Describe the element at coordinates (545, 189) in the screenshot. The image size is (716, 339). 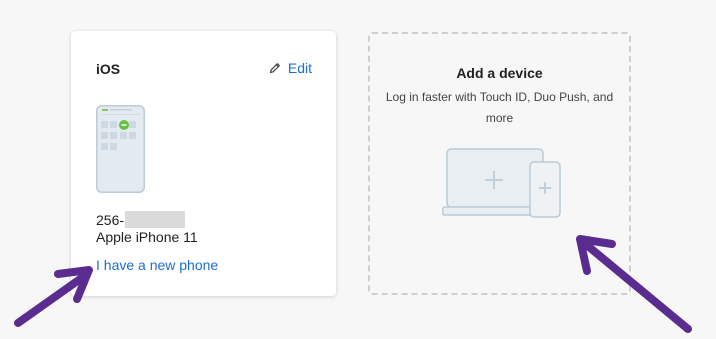
I see `phone-icon` at that location.